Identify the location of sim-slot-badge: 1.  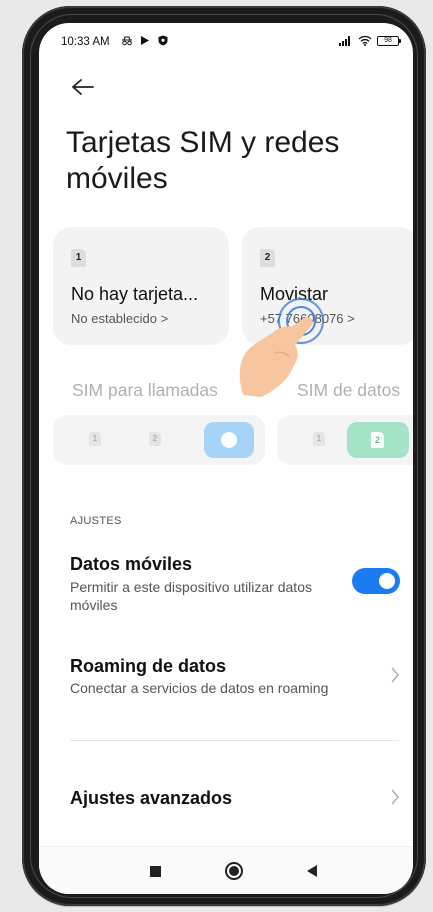
(78, 258).